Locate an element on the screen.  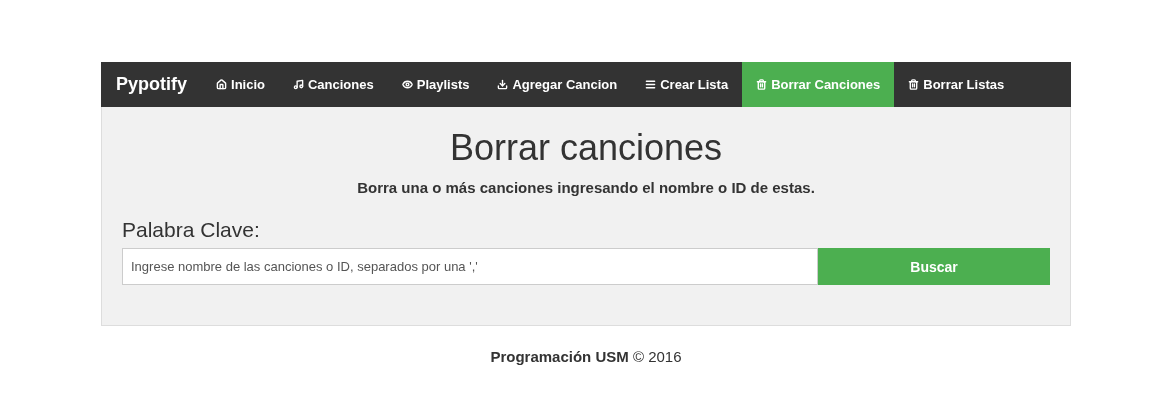
list-icon is located at coordinates (651, 84).